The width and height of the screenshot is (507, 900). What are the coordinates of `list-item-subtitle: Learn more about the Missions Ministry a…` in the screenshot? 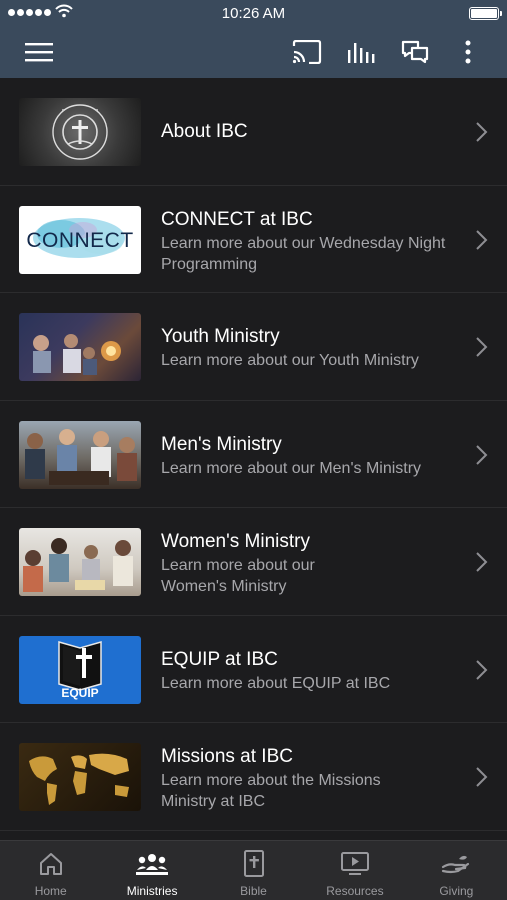 It's located at (271, 791).